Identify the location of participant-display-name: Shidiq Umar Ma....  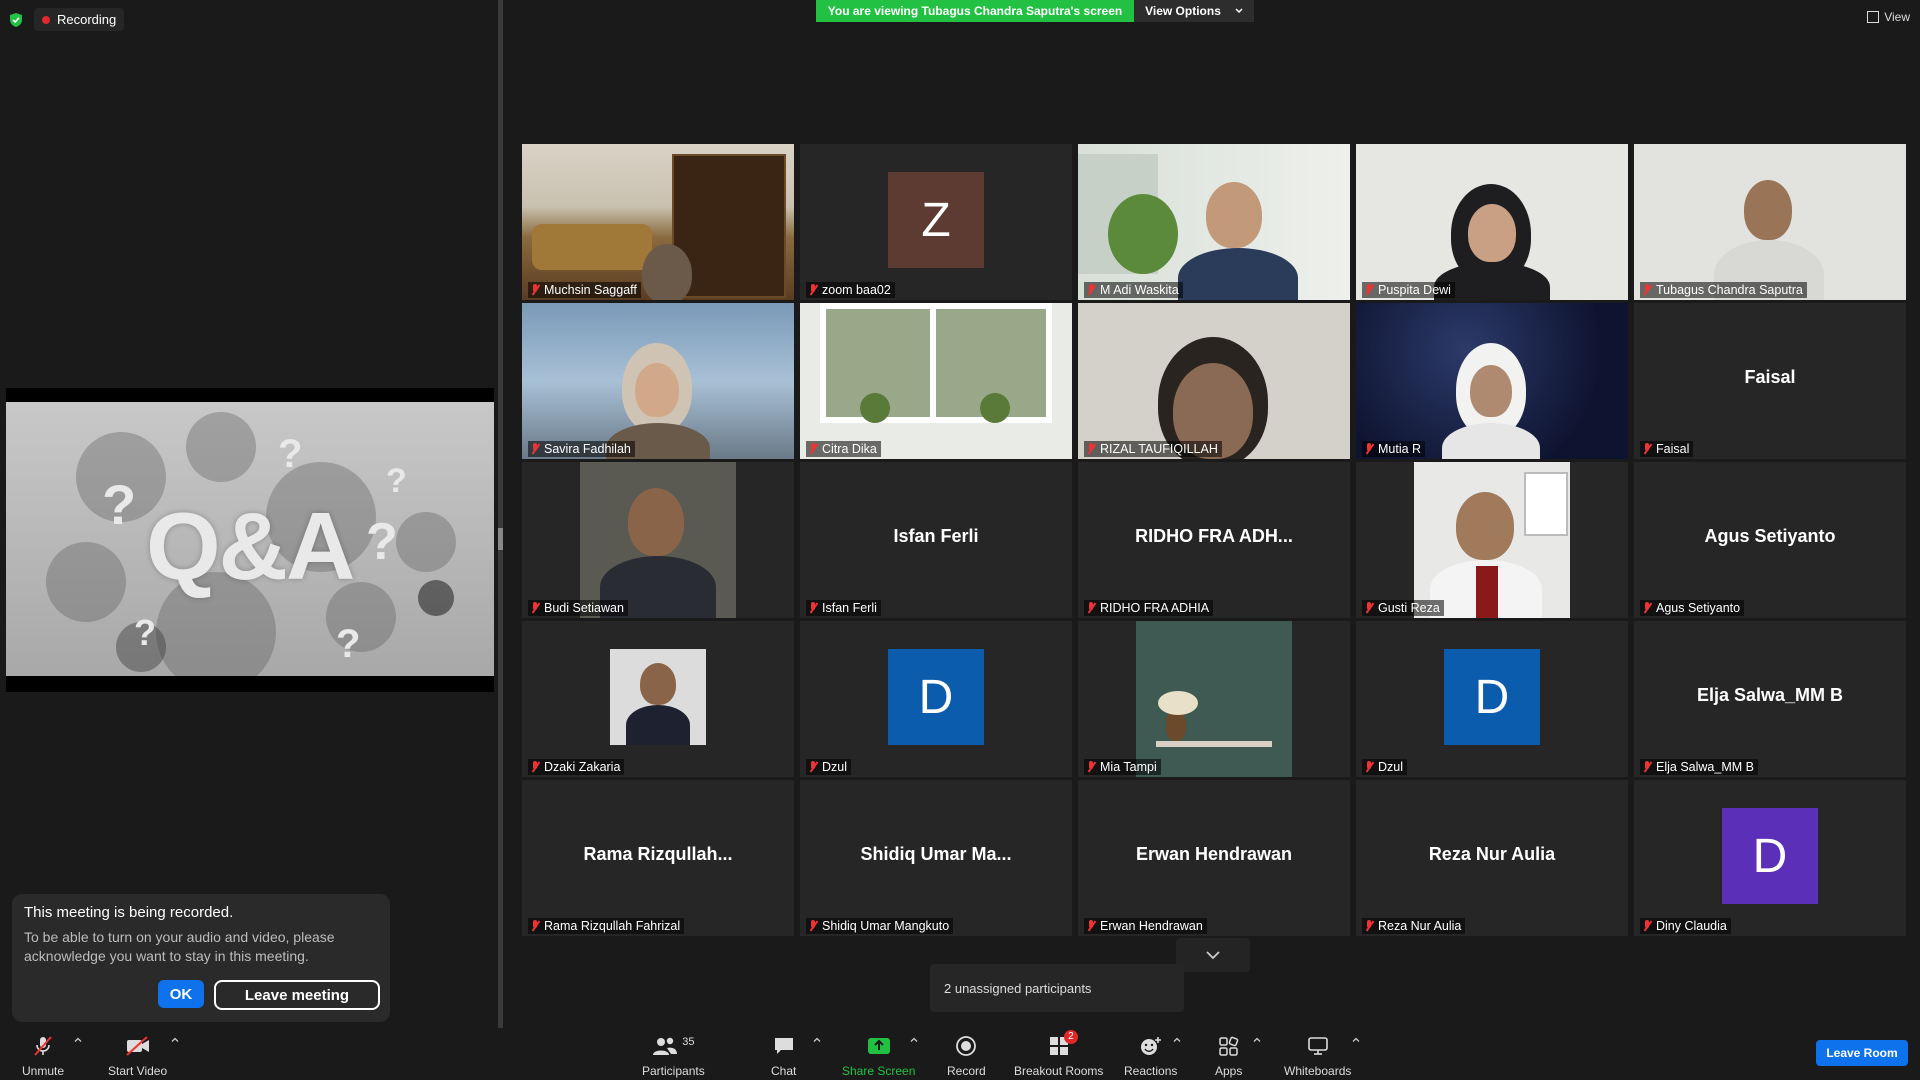
(936, 854).